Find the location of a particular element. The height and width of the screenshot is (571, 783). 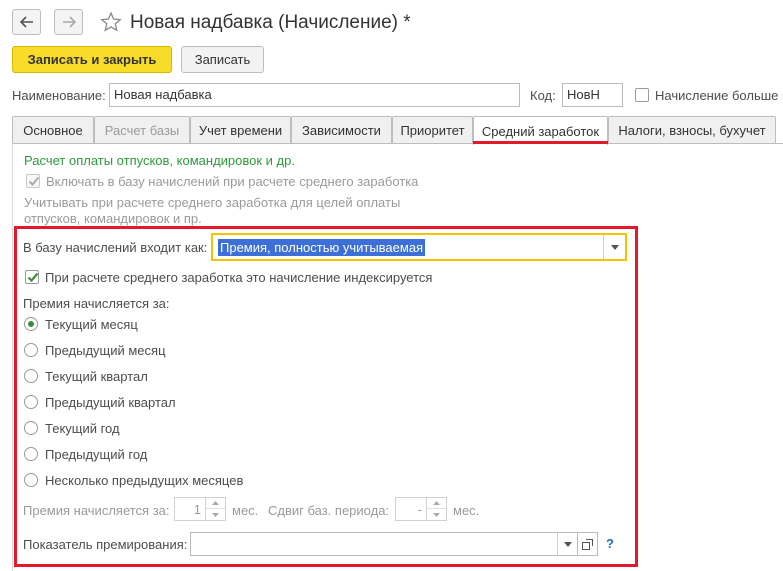

indexed-checkbox is located at coordinates (32, 277).